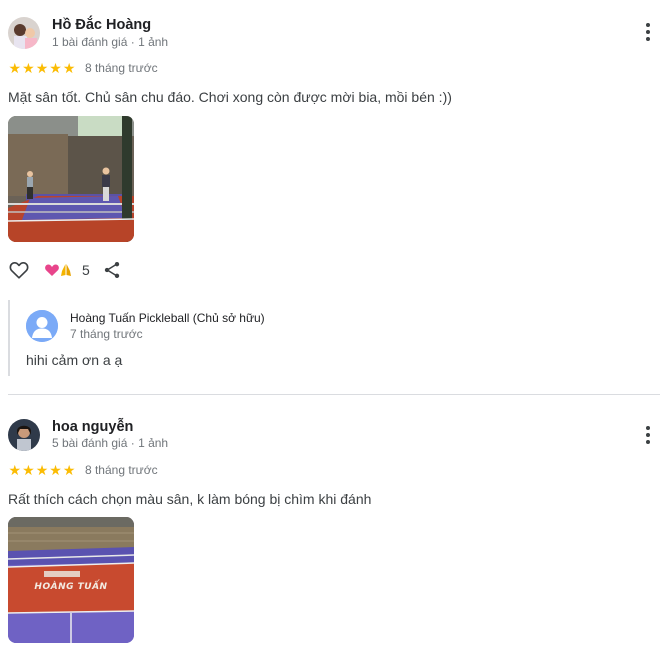  Describe the element at coordinates (71, 587) in the screenshot. I see `court-banner-text: HOÀNG TUẤN` at that location.